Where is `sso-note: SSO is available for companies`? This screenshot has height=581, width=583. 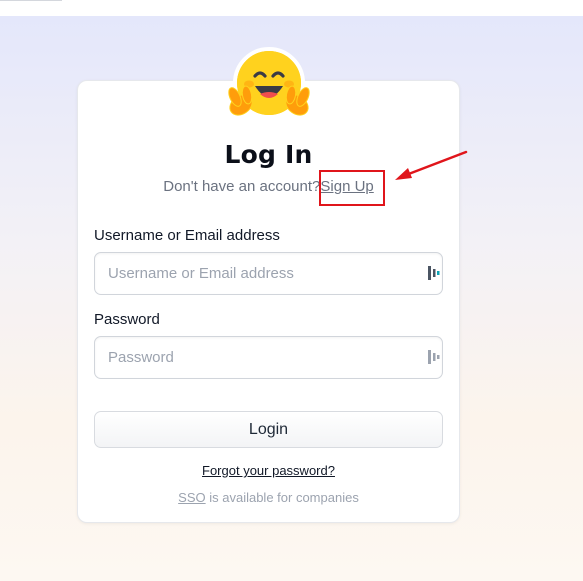
sso-note: SSO is available for companies is located at coordinates (268, 497).